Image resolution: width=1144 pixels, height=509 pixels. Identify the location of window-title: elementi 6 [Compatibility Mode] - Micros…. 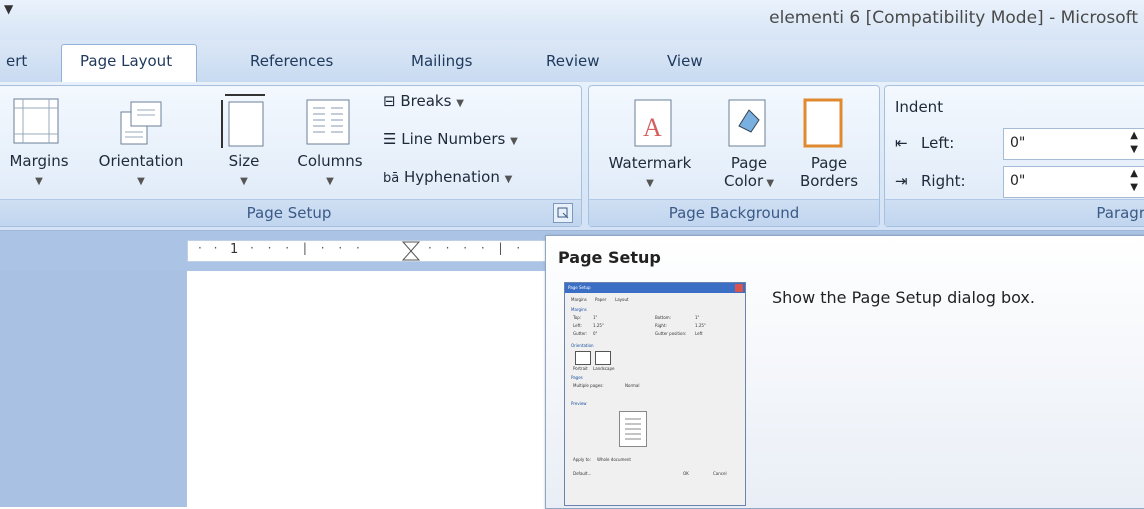
(953, 18).